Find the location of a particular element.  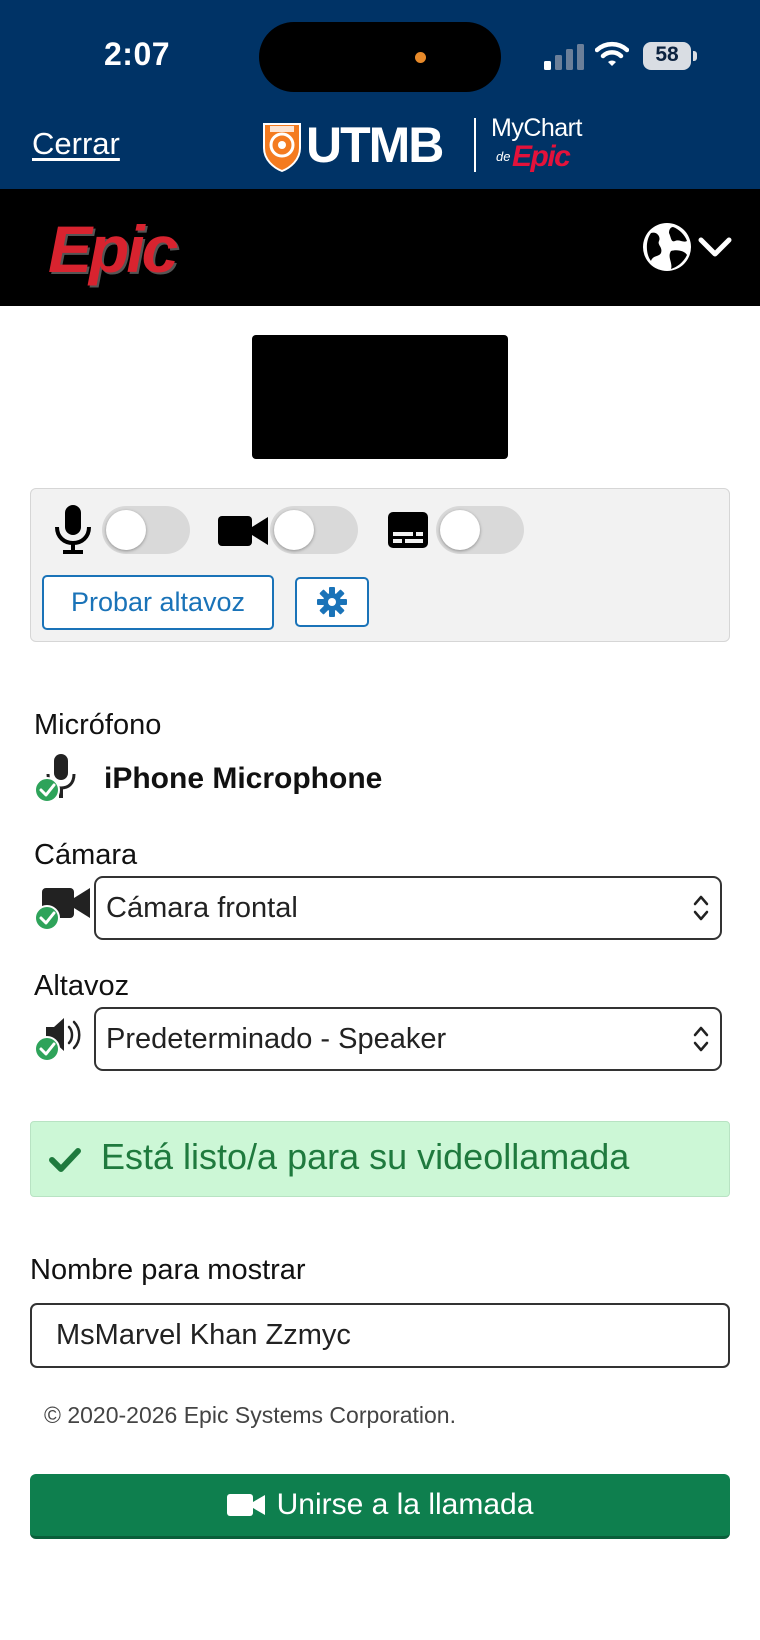

display-name-input: MsMarvel Khan Zzmyc is located at coordinates (380, 1335).